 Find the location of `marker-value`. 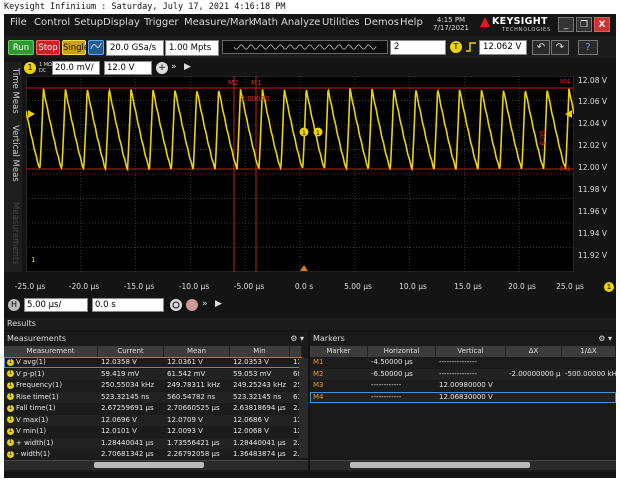

marker-value is located at coordinates (534, 362).